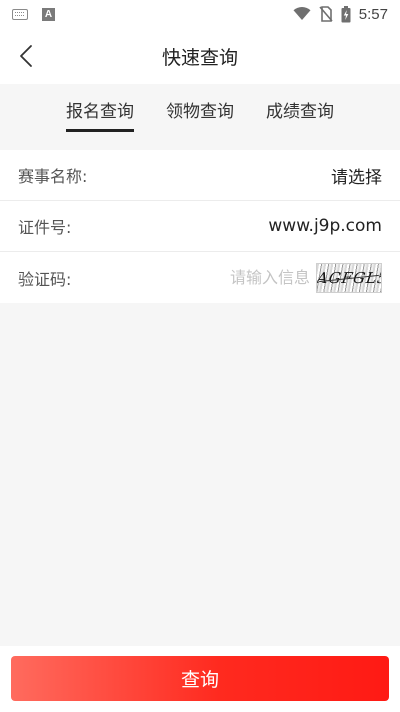 The width and height of the screenshot is (400, 712). I want to click on tab-pickup-query: 领物查询, so click(200, 109).